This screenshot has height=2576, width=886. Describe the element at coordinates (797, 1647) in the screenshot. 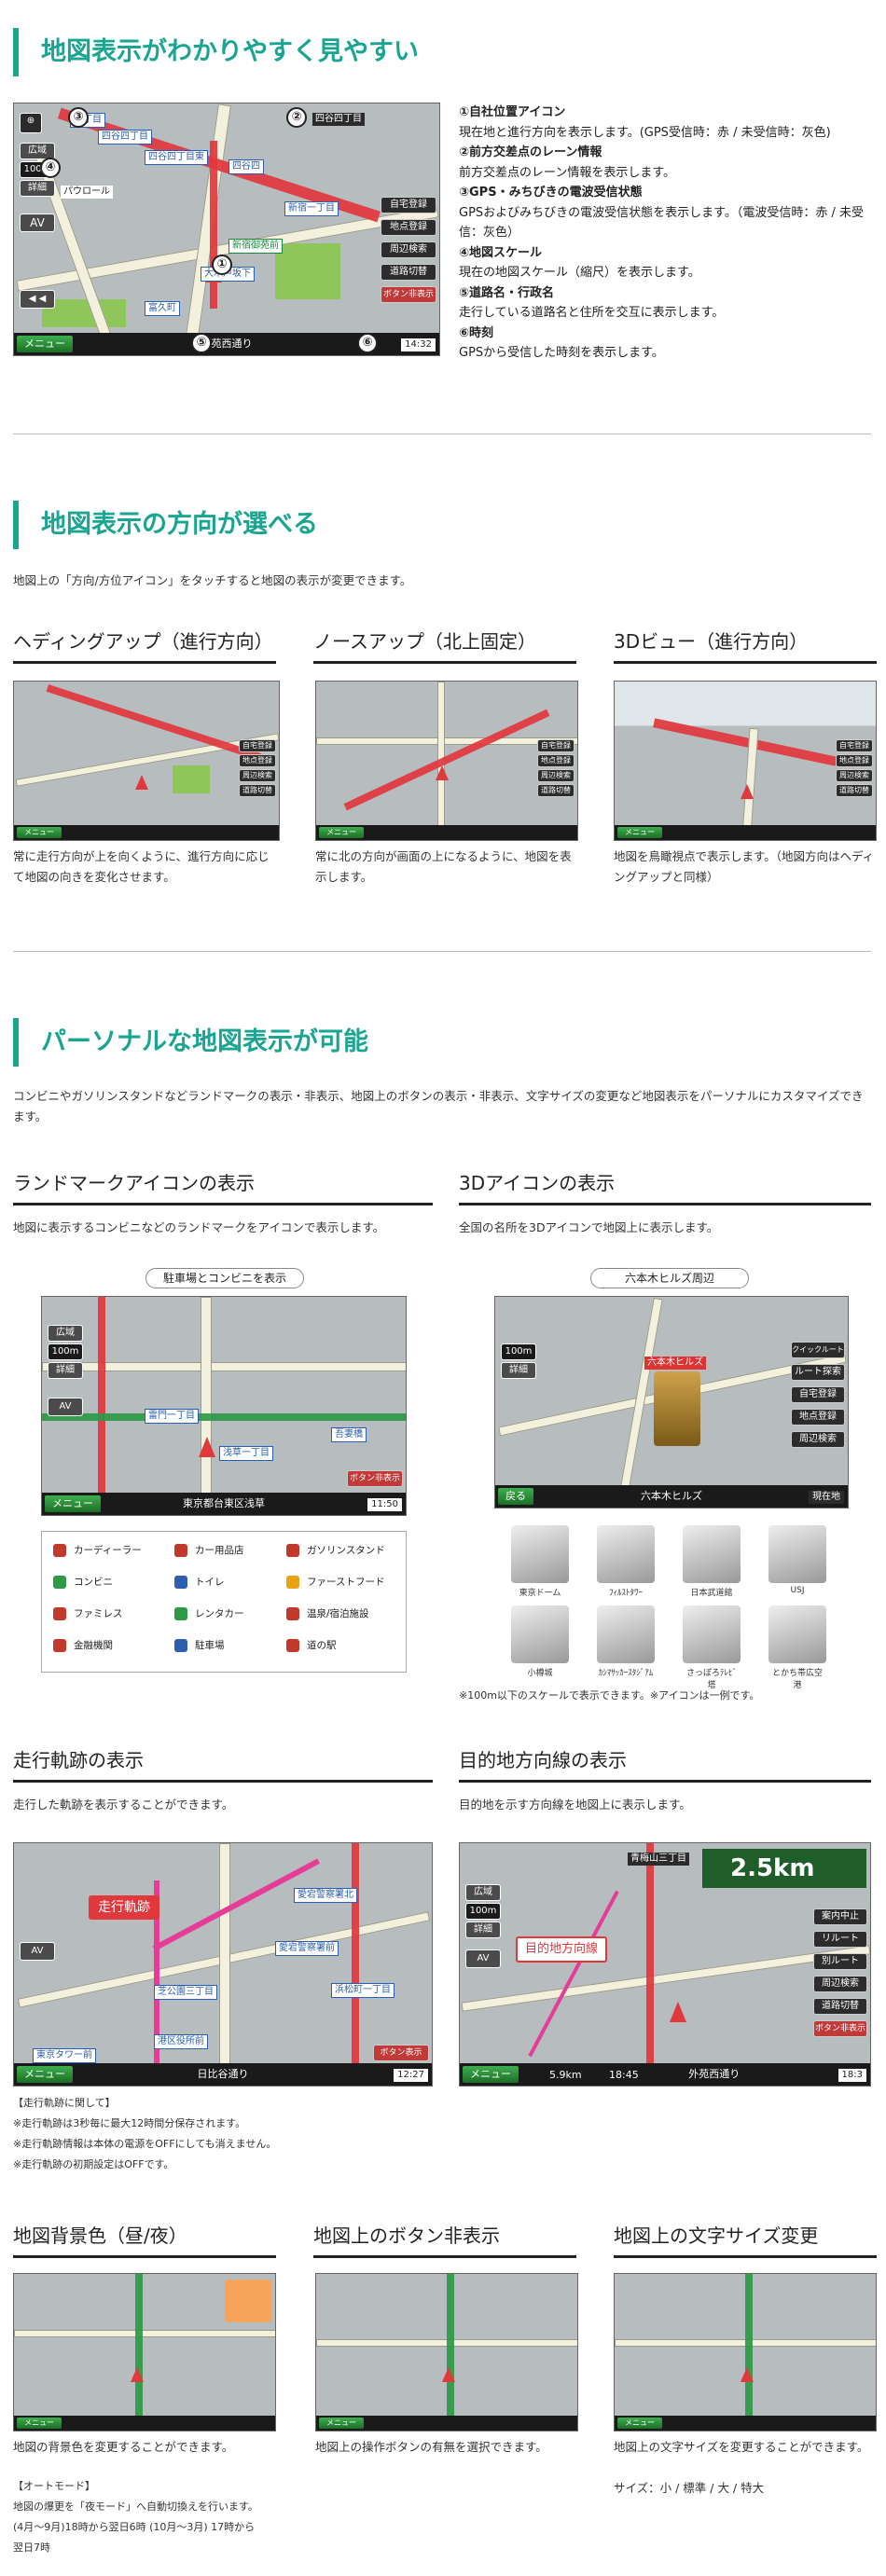

I see `landmark-3d-tile: とかち帯広空港` at that location.